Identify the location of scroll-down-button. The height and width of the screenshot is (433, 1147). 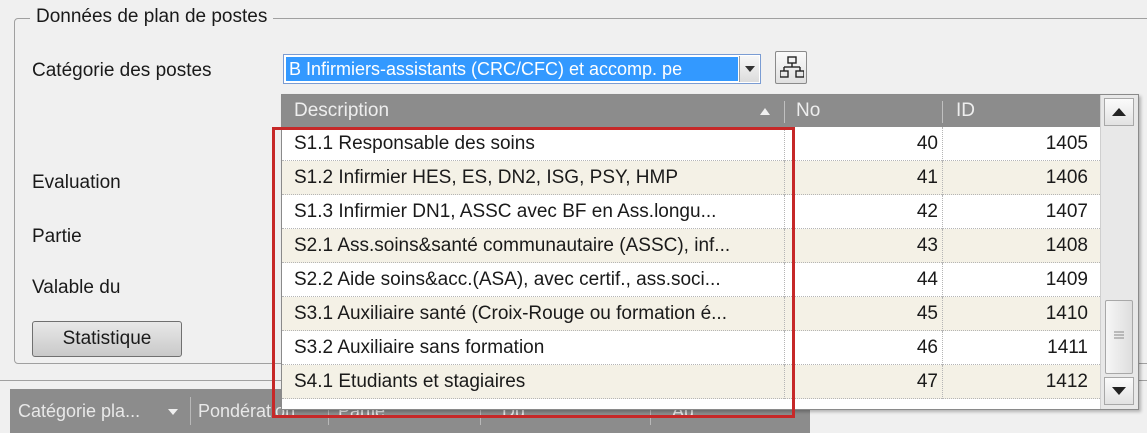
(1119, 391).